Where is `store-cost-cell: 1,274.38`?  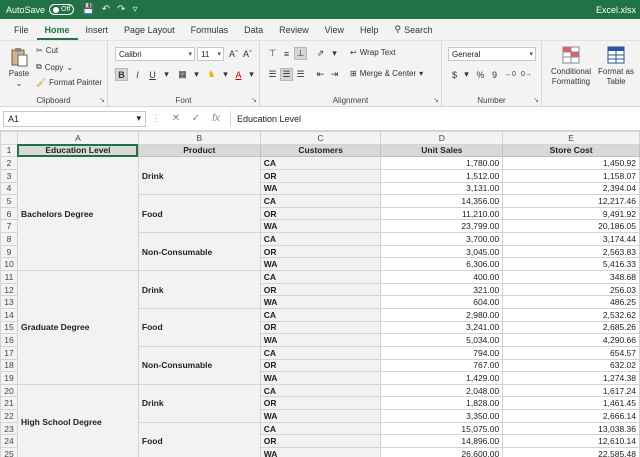
store-cost-cell: 1,274.38 is located at coordinates (571, 378).